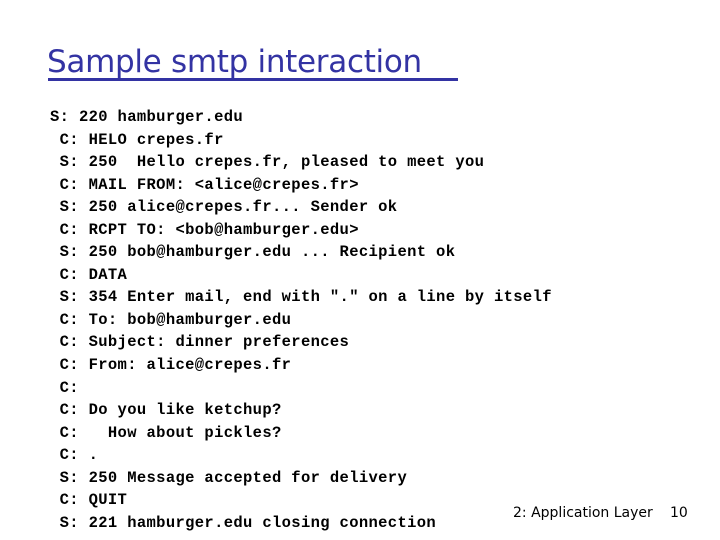 The height and width of the screenshot is (540, 720). What do you see at coordinates (253, 79) in the screenshot?
I see `title-underline` at bounding box center [253, 79].